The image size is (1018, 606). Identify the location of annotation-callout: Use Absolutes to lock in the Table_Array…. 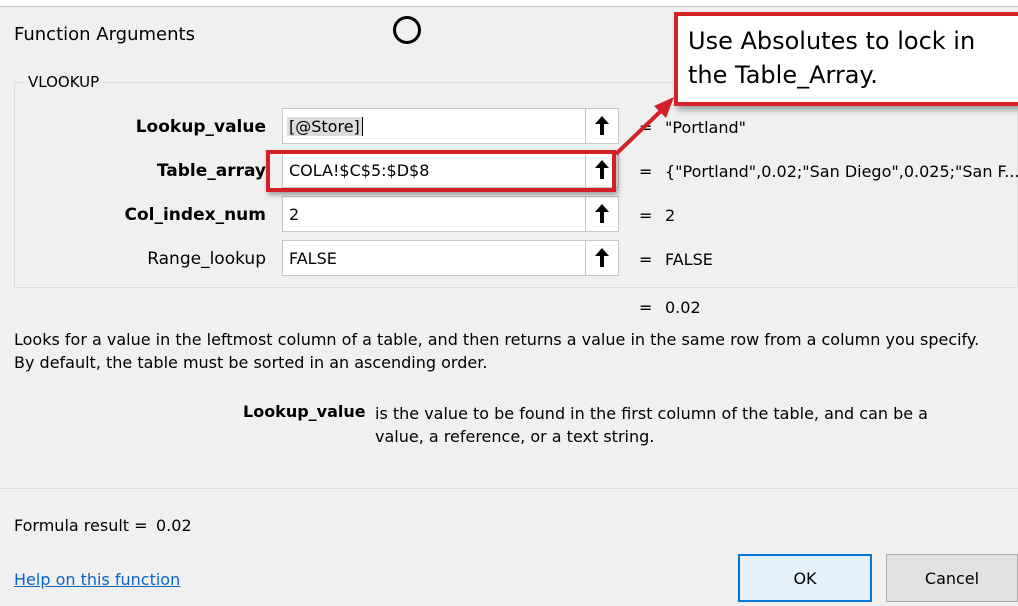
(846, 59).